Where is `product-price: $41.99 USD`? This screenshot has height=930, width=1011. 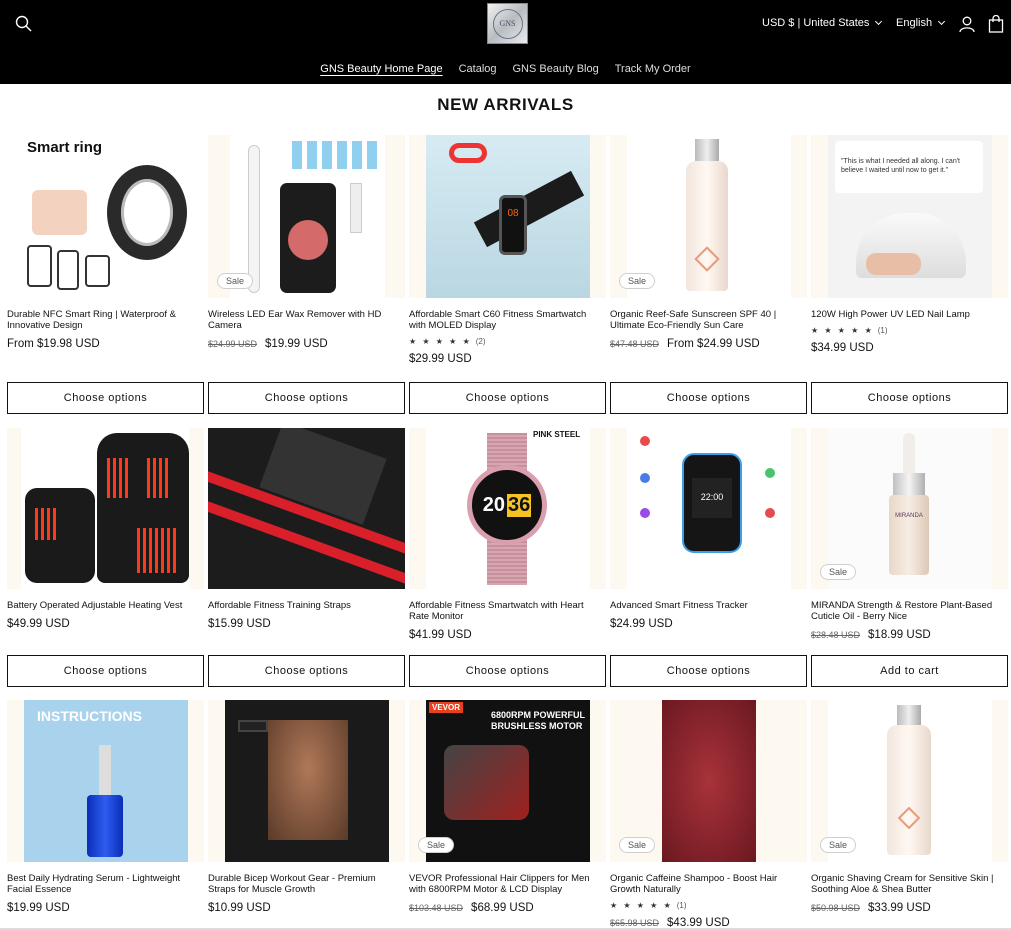
product-price: $41.99 USD is located at coordinates (440, 635).